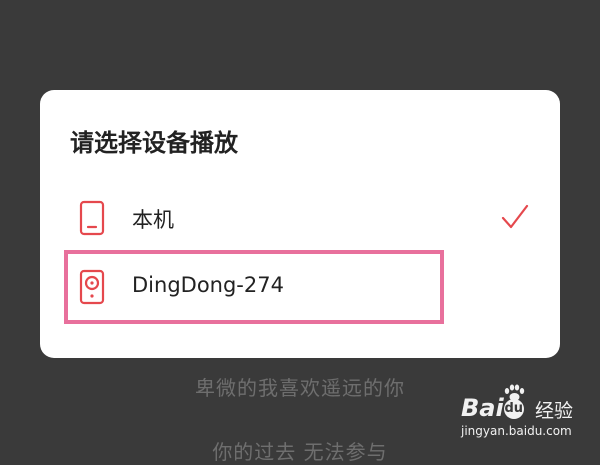  I want to click on dialog-title: 请选择设备播放, so click(154, 143).